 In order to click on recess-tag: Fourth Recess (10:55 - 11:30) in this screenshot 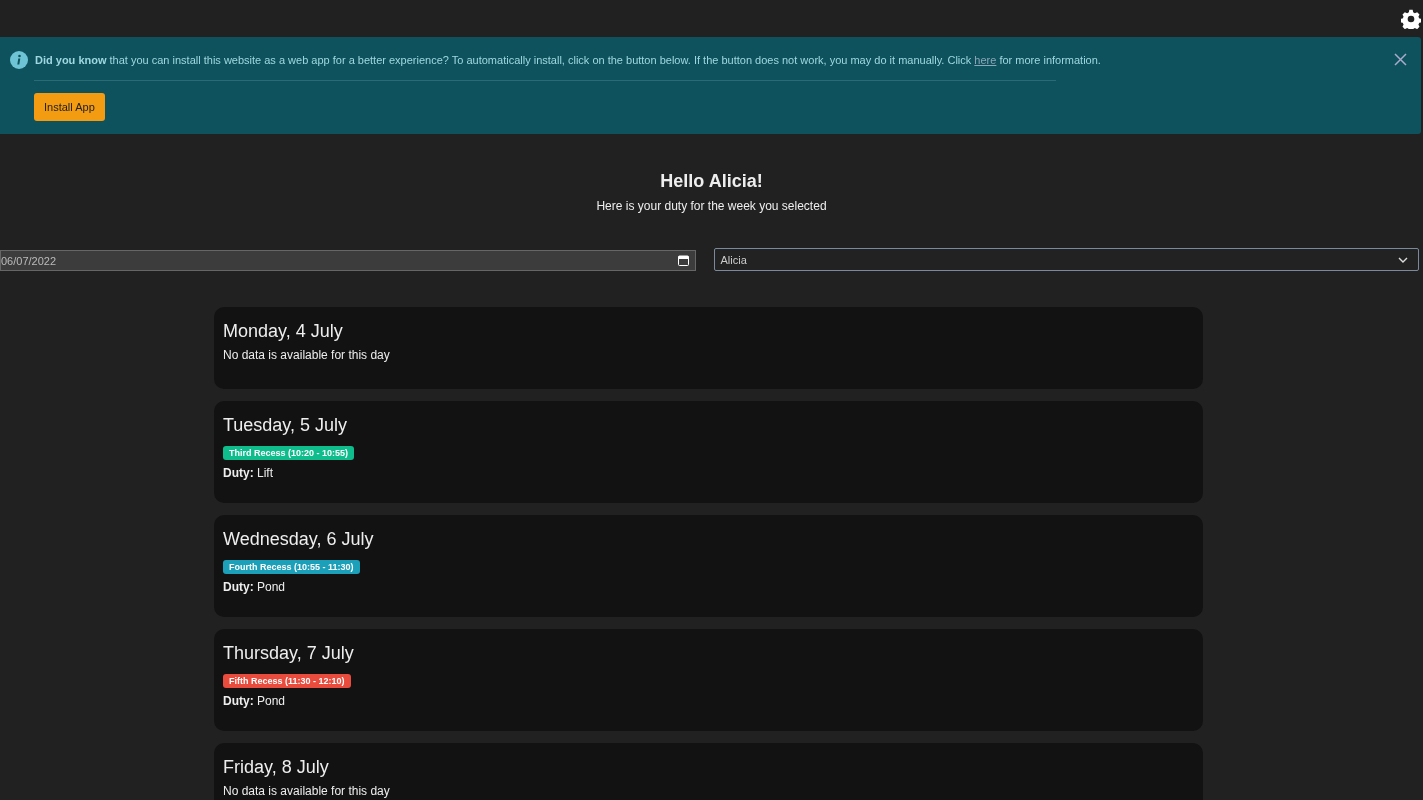, I will do `click(291, 567)`.